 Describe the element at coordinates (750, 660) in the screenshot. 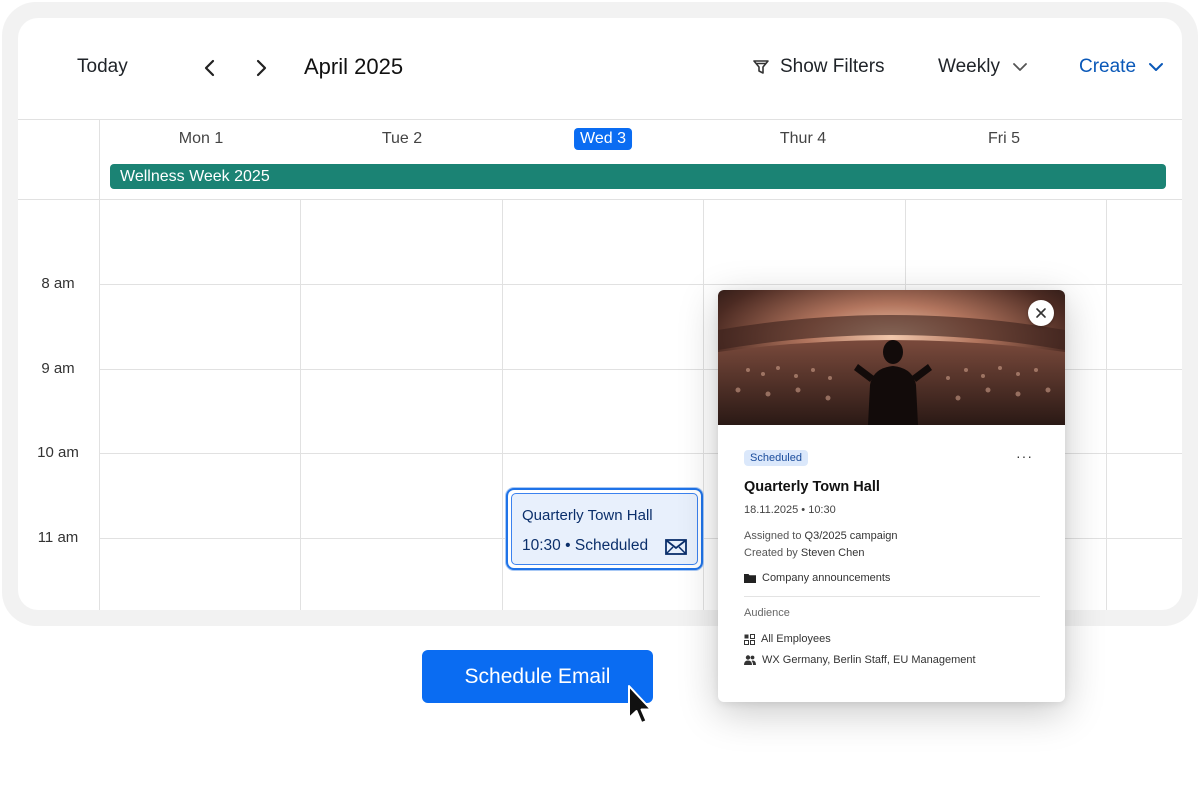

I see `users-icon` at that location.